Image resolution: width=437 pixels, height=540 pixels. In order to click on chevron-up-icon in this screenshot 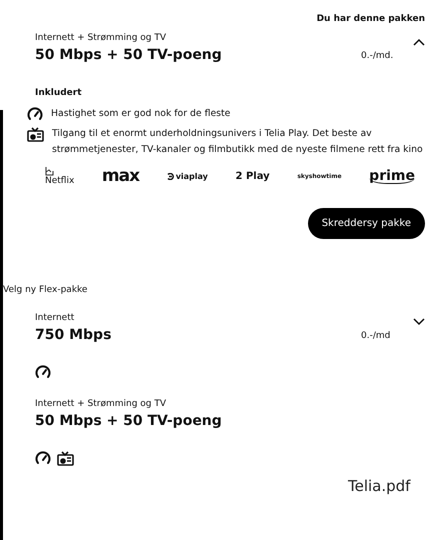, I will do `click(419, 42)`.